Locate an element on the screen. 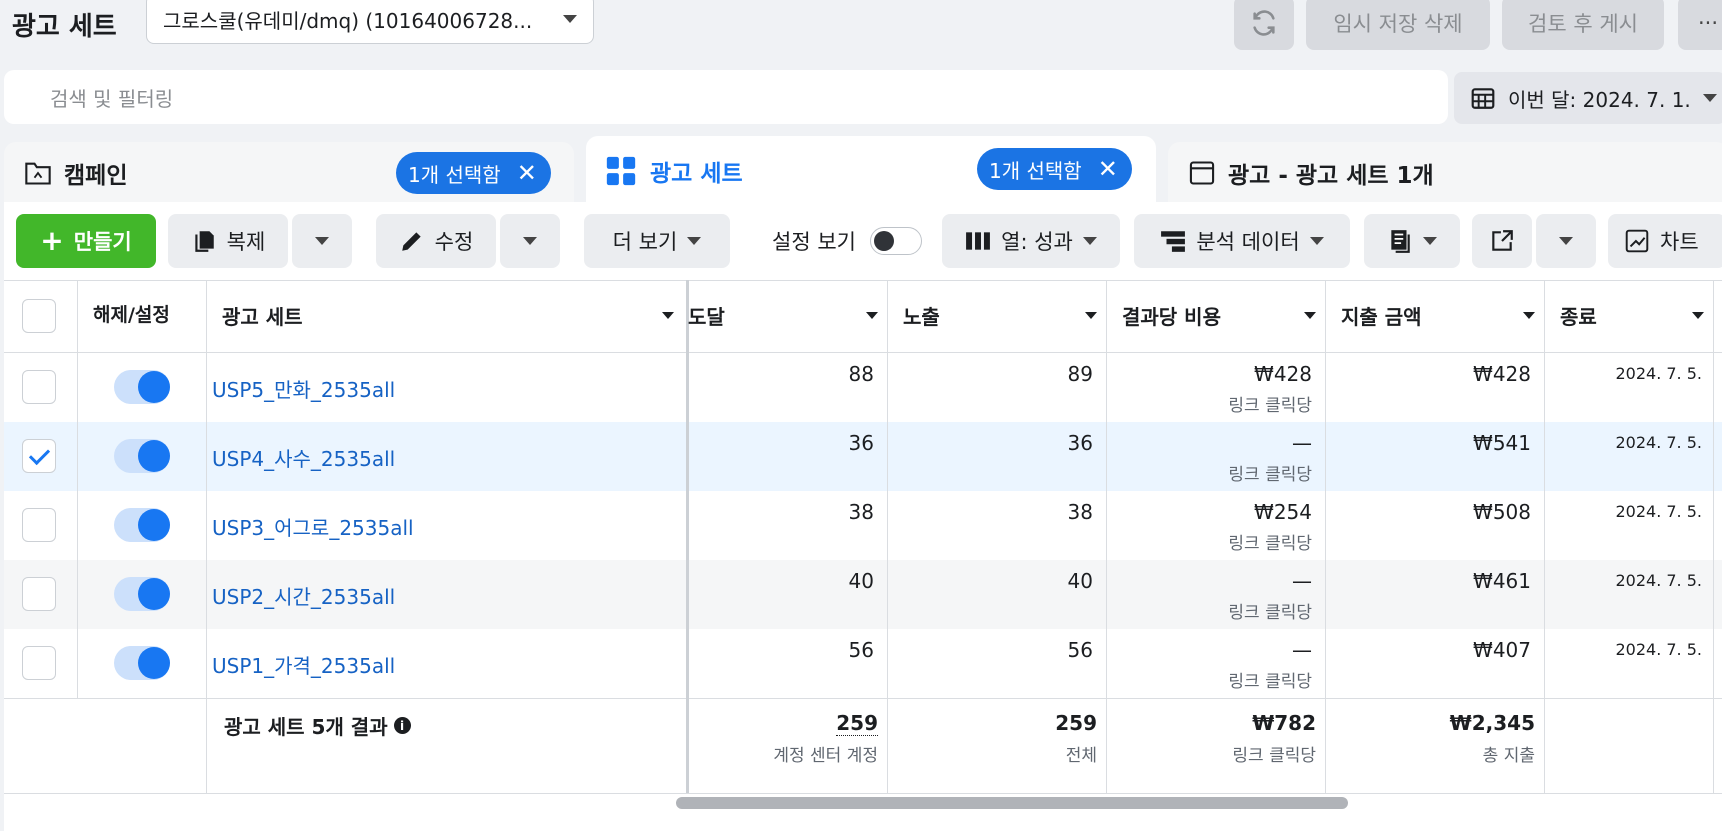  header-impressions: 노출 is located at coordinates (1000, 315).